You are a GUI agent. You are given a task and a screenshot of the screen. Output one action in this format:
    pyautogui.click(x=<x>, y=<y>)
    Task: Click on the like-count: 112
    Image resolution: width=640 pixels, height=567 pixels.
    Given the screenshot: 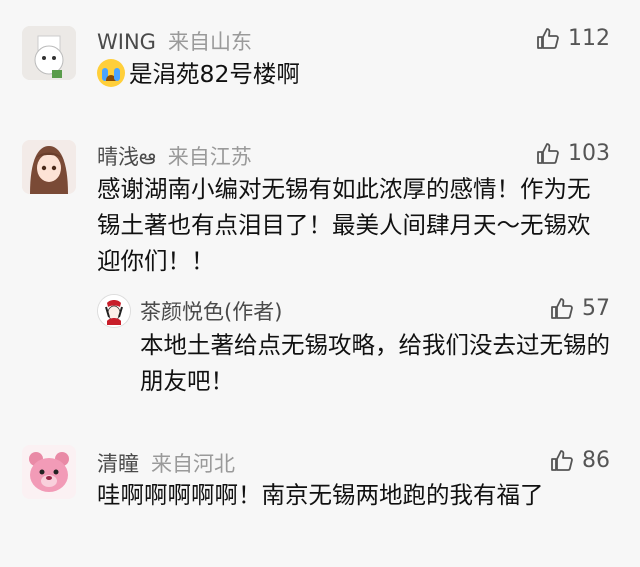 What is the action you would take?
    pyautogui.click(x=589, y=38)
    